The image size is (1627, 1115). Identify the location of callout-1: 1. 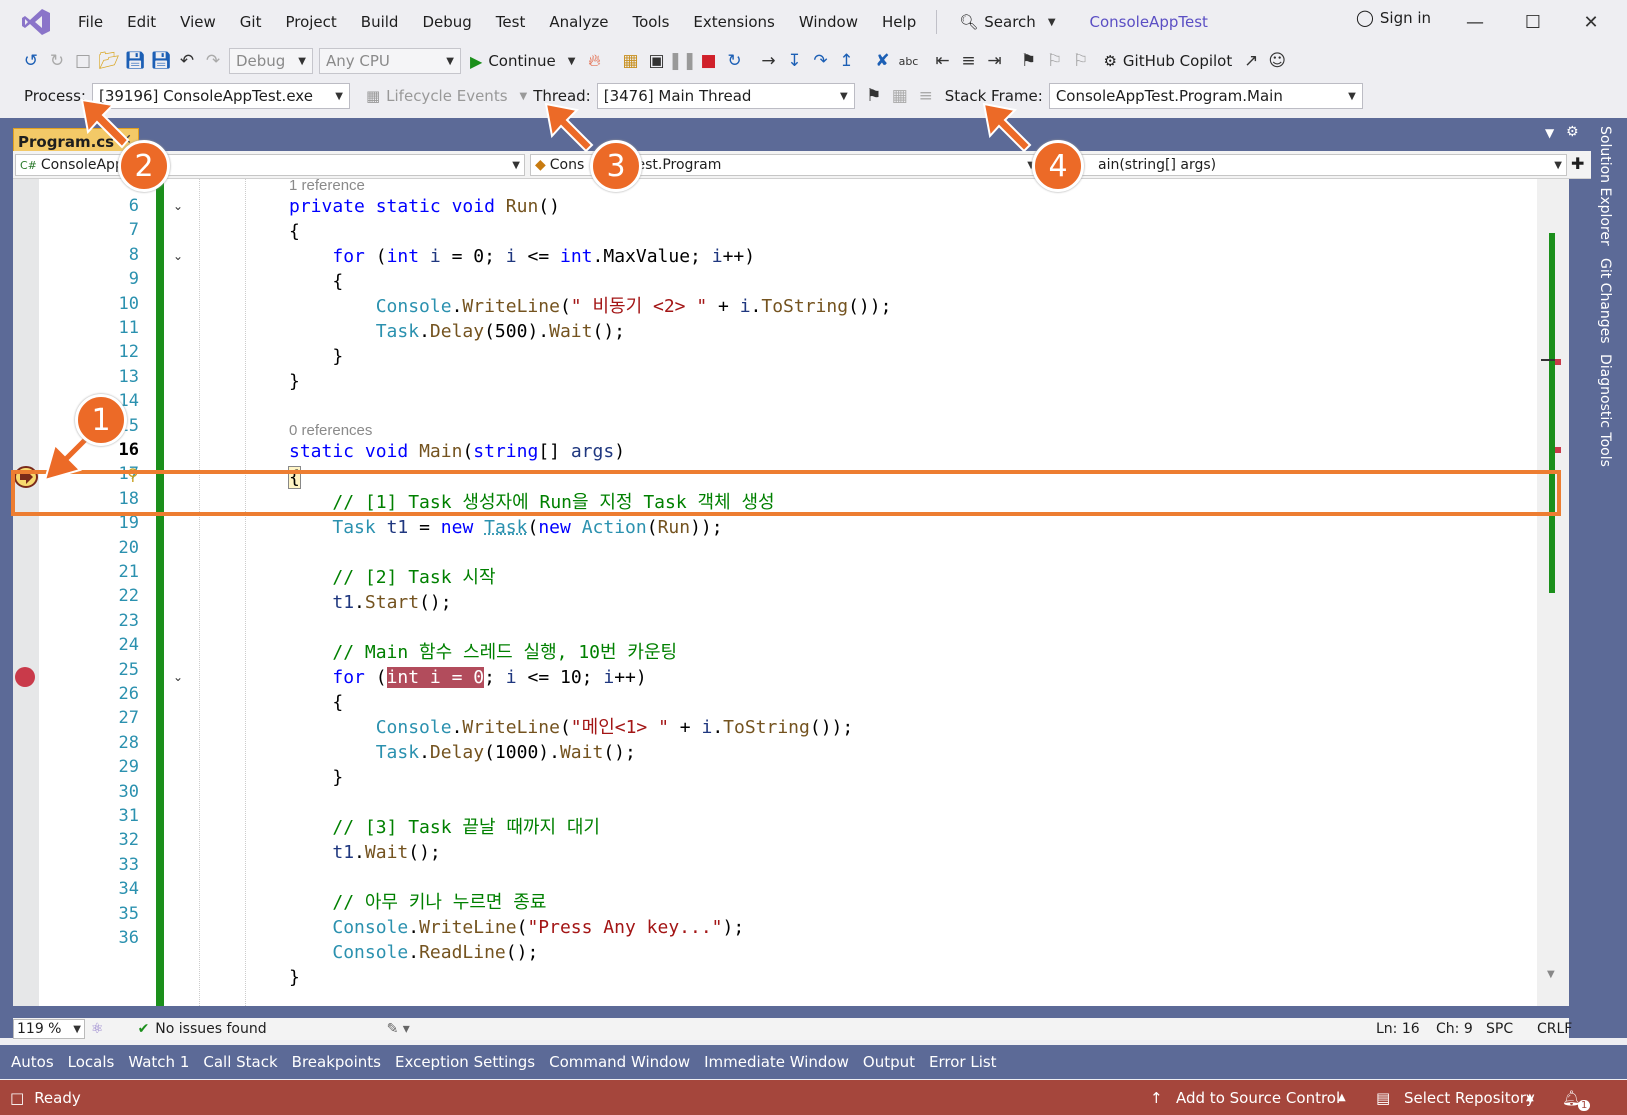
(101, 420).